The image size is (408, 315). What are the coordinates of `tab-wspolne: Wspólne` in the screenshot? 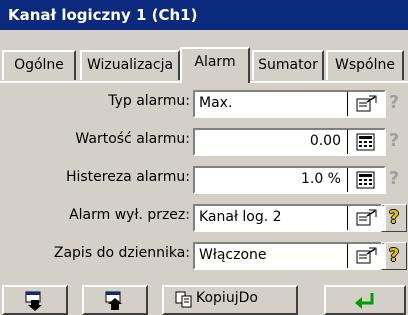 It's located at (365, 65).